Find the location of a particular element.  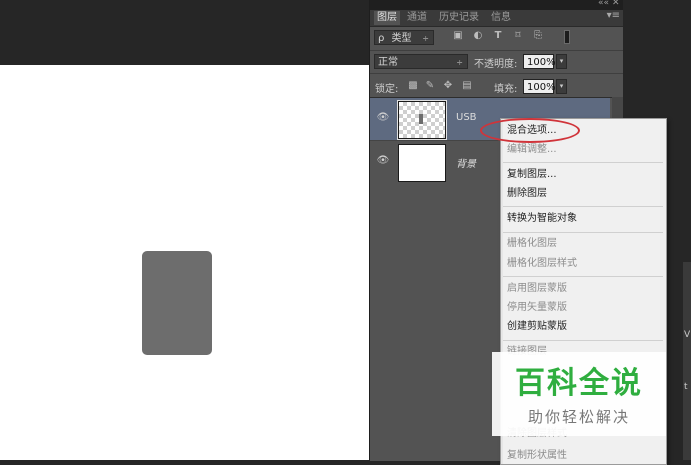

shape-filter-icon: ⌑ is located at coordinates (518, 36).